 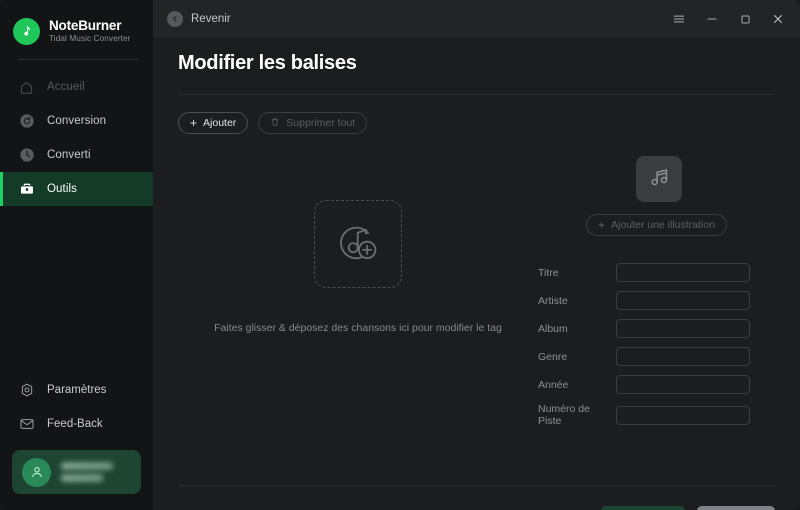 I want to click on add-artwork-button: + Ajouter une illustration, so click(x=656, y=225).